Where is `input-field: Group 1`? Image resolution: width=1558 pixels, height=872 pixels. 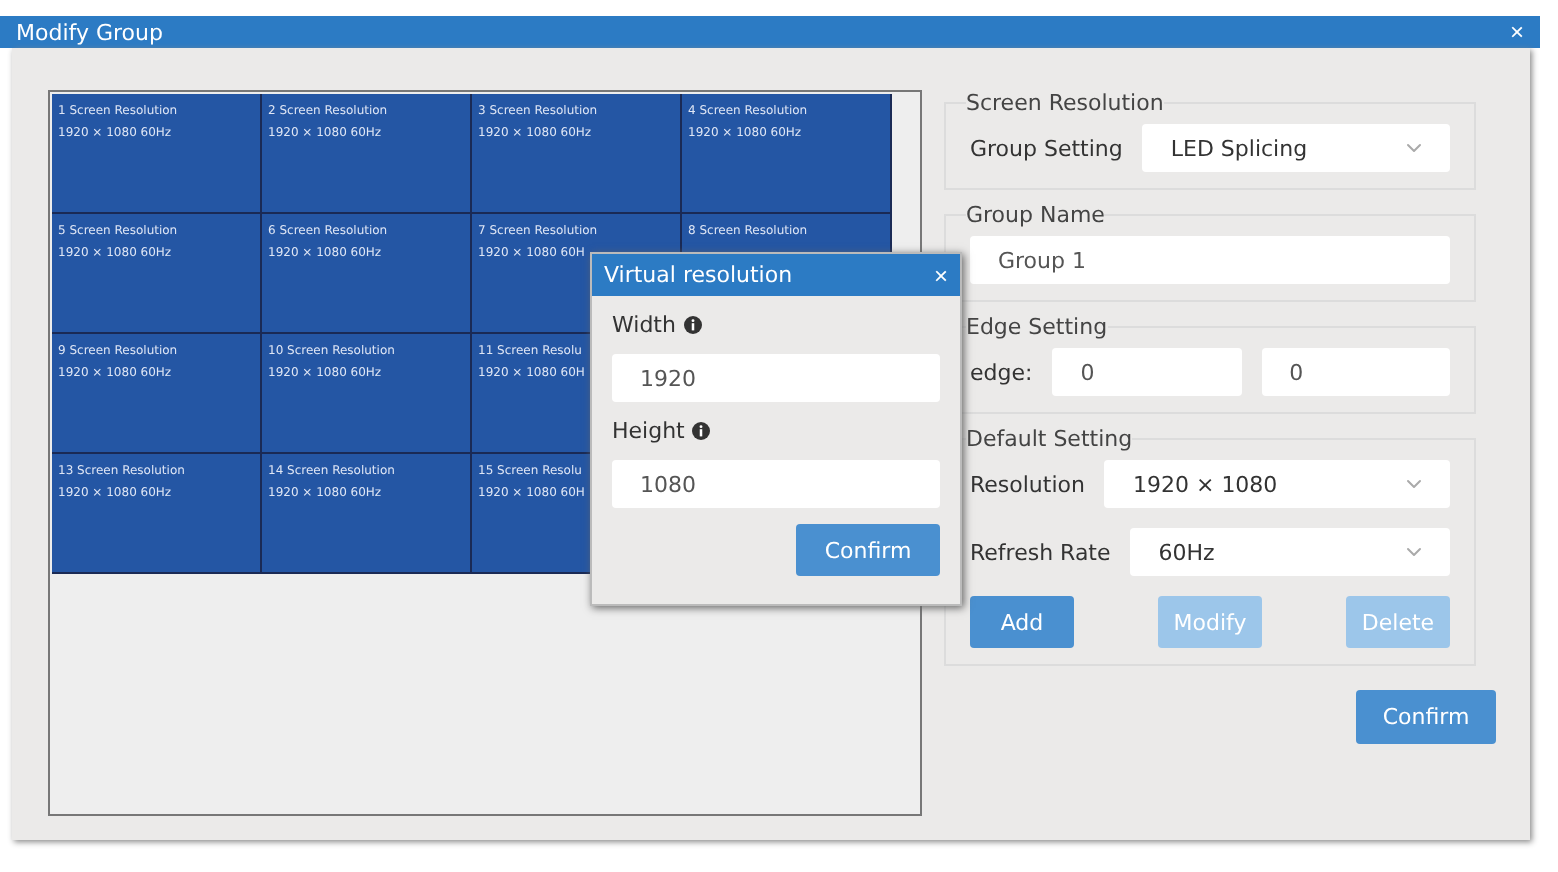
input-field: Group 1 is located at coordinates (1210, 260).